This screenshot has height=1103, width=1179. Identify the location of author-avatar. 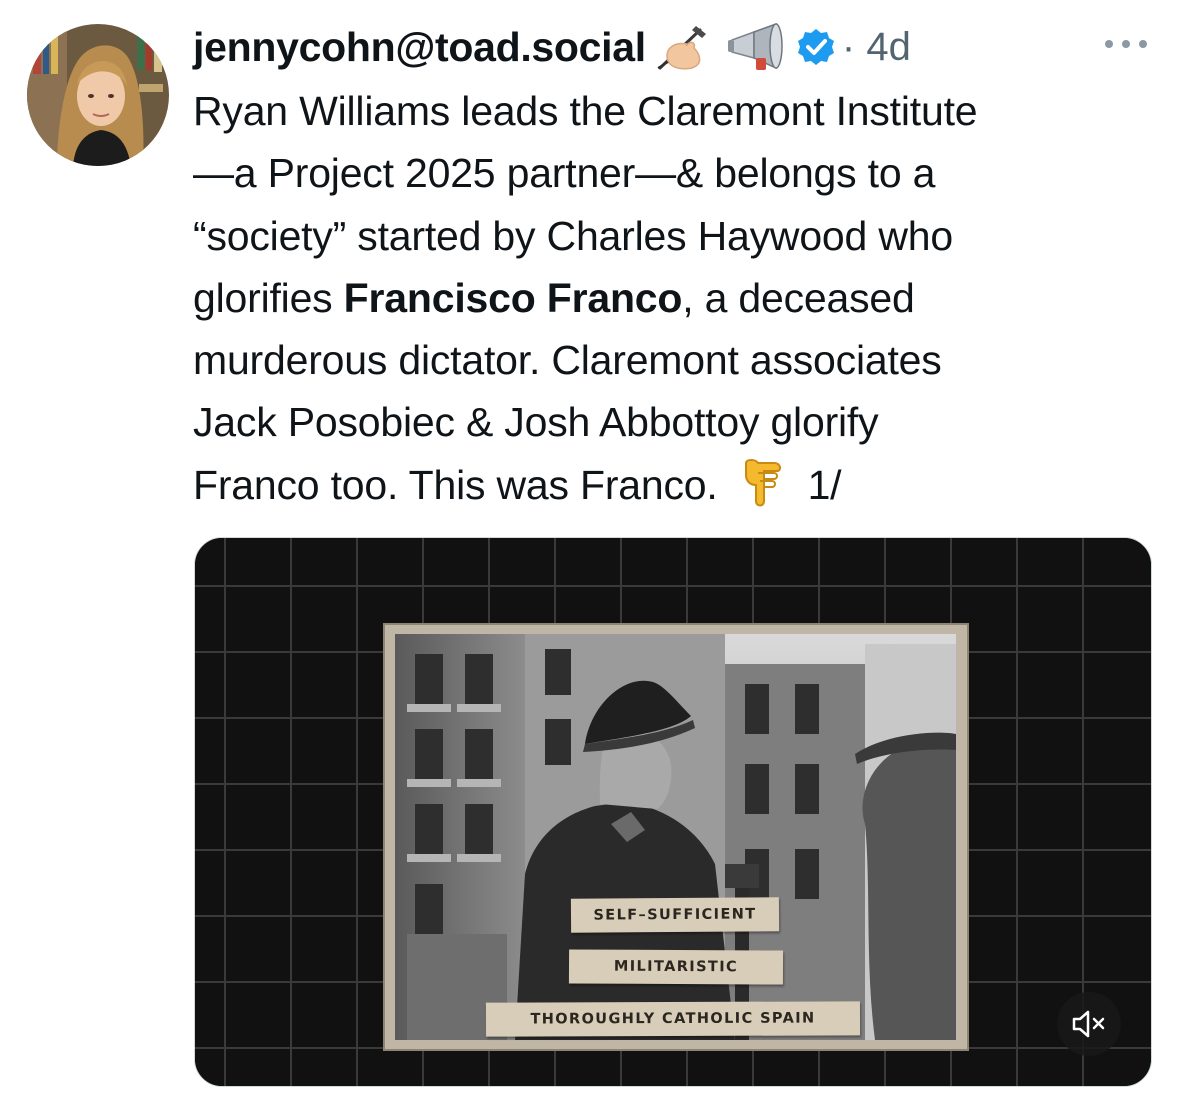
(98, 95).